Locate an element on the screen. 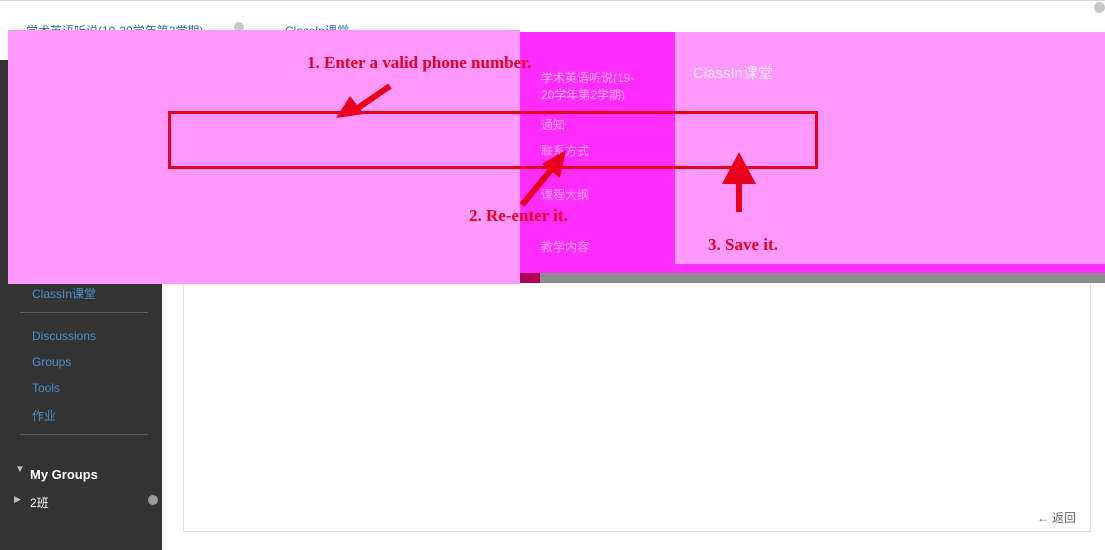 The width and height of the screenshot is (1105, 550). annotation-arrows is located at coordinates (546, 147).